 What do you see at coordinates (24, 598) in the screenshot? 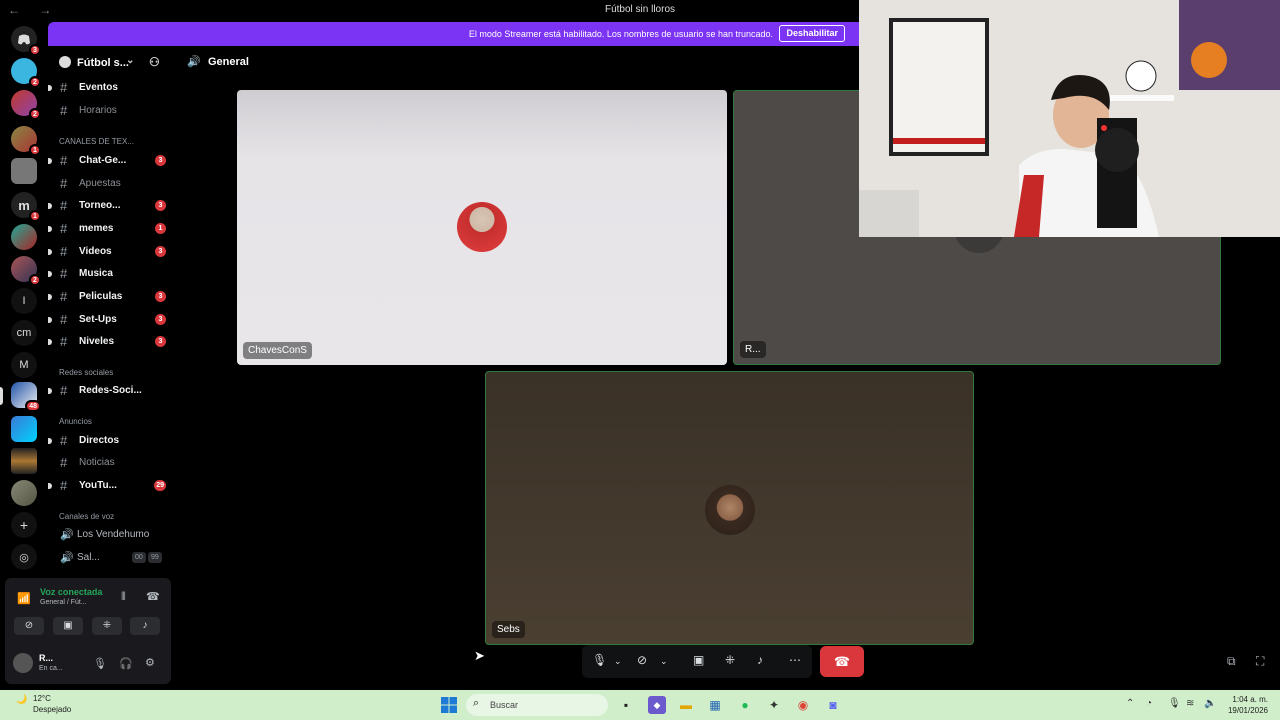
I see `signal-icon: 📶` at bounding box center [24, 598].